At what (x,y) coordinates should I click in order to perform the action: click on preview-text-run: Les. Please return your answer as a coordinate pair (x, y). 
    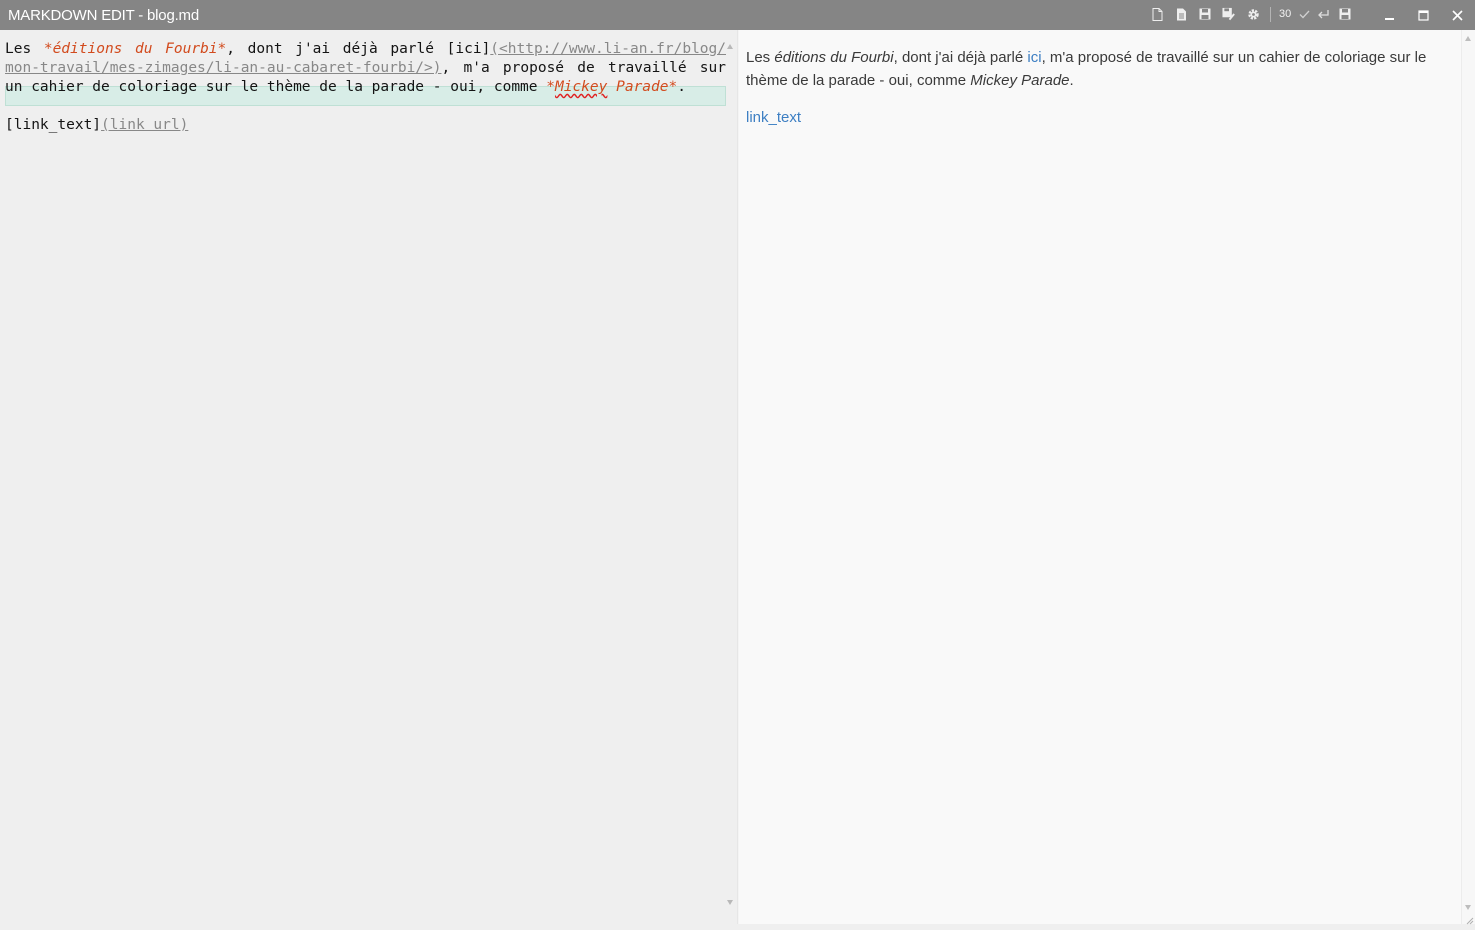
    Looking at the image, I should click on (760, 57).